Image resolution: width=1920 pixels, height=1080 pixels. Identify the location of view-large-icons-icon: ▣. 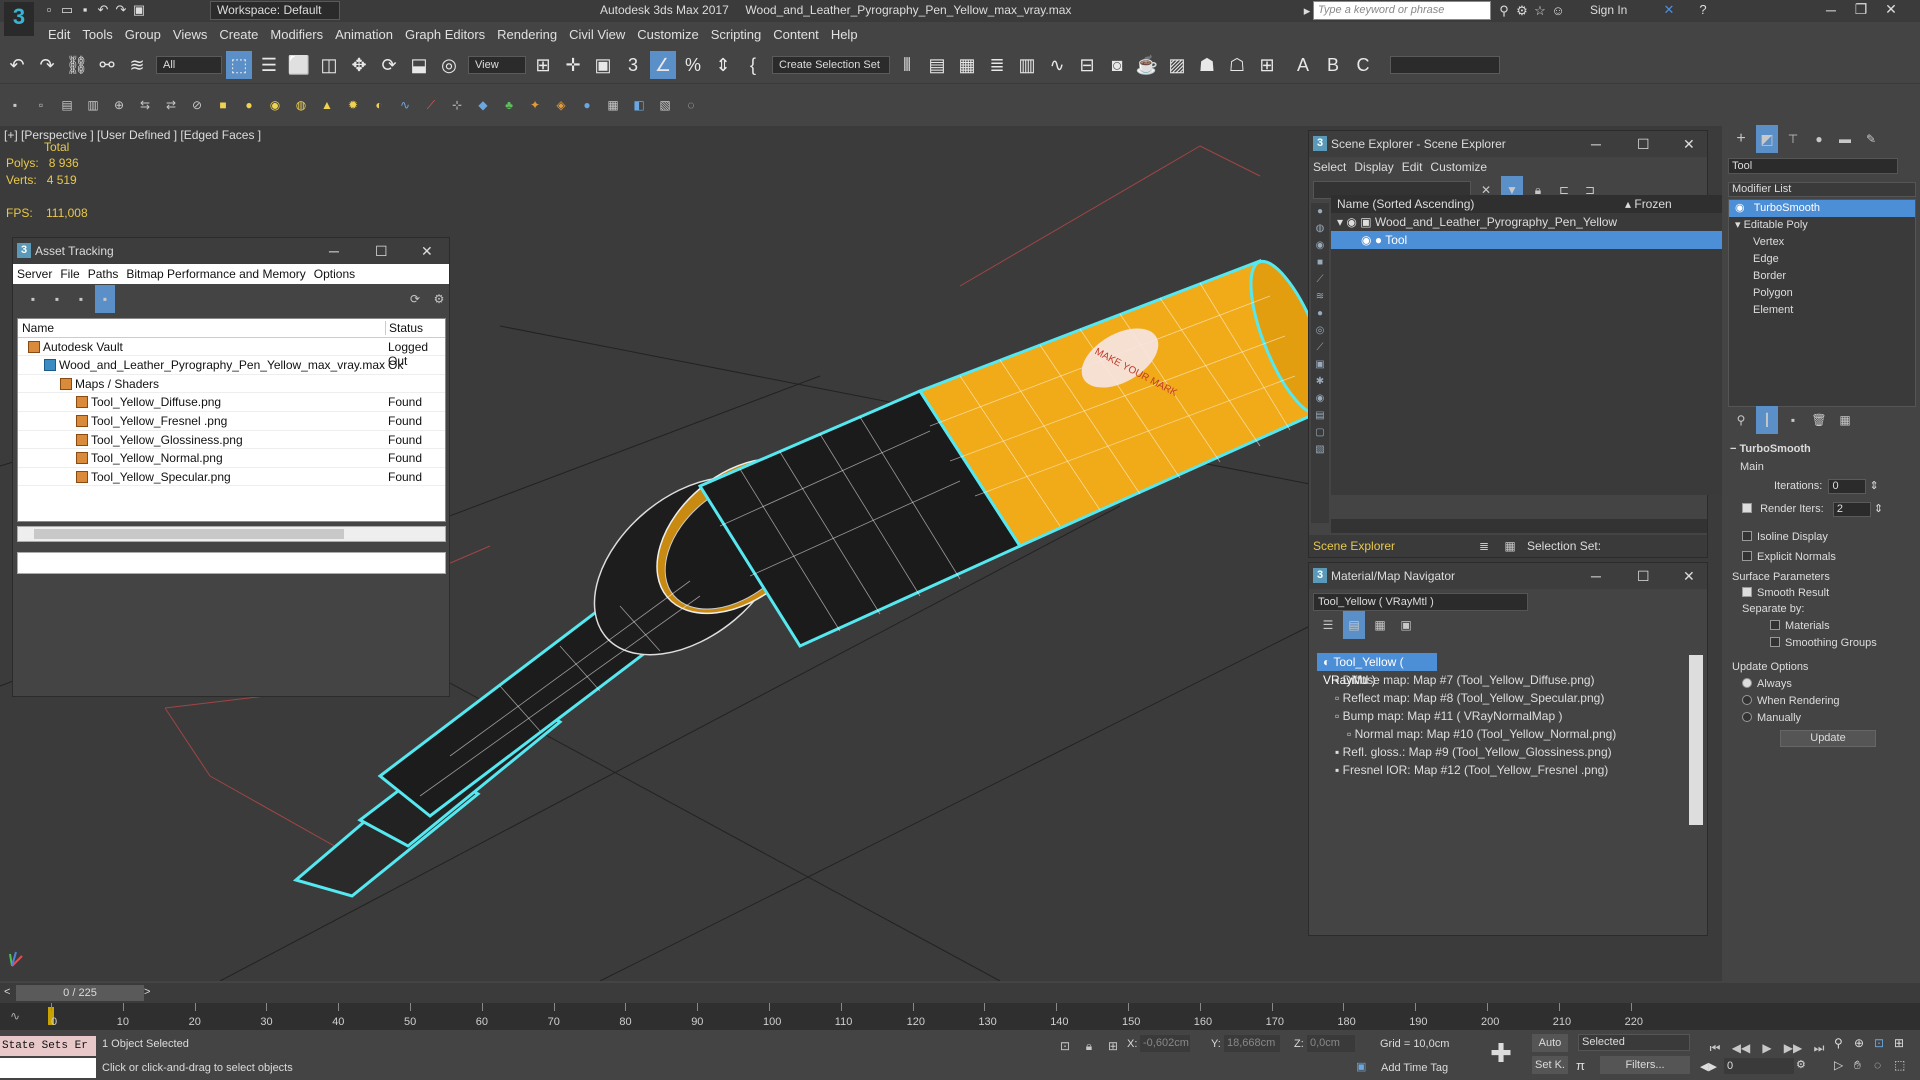
(1406, 625).